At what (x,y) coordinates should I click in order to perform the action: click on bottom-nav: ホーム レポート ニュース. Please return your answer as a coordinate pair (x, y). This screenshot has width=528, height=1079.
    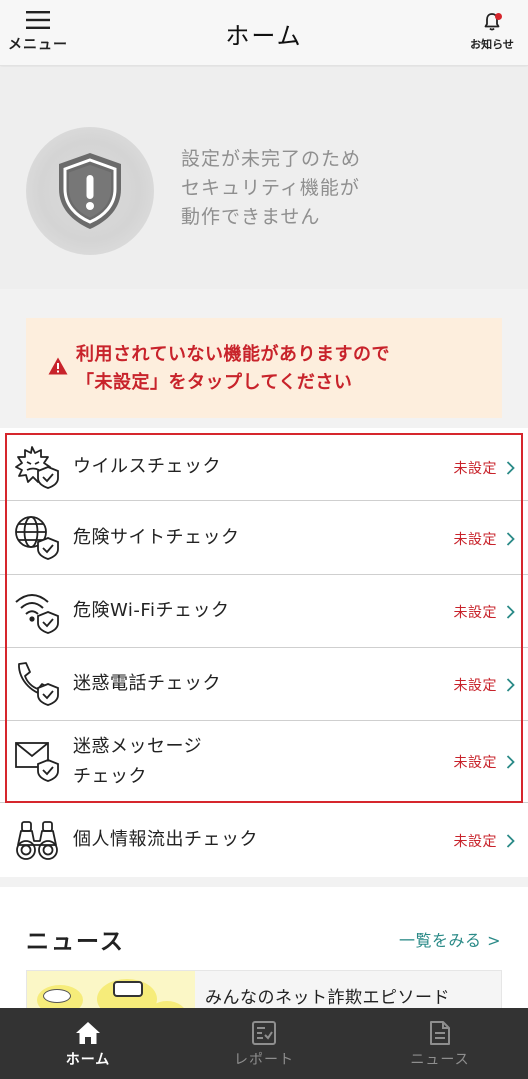
    Looking at the image, I should click on (264, 1043).